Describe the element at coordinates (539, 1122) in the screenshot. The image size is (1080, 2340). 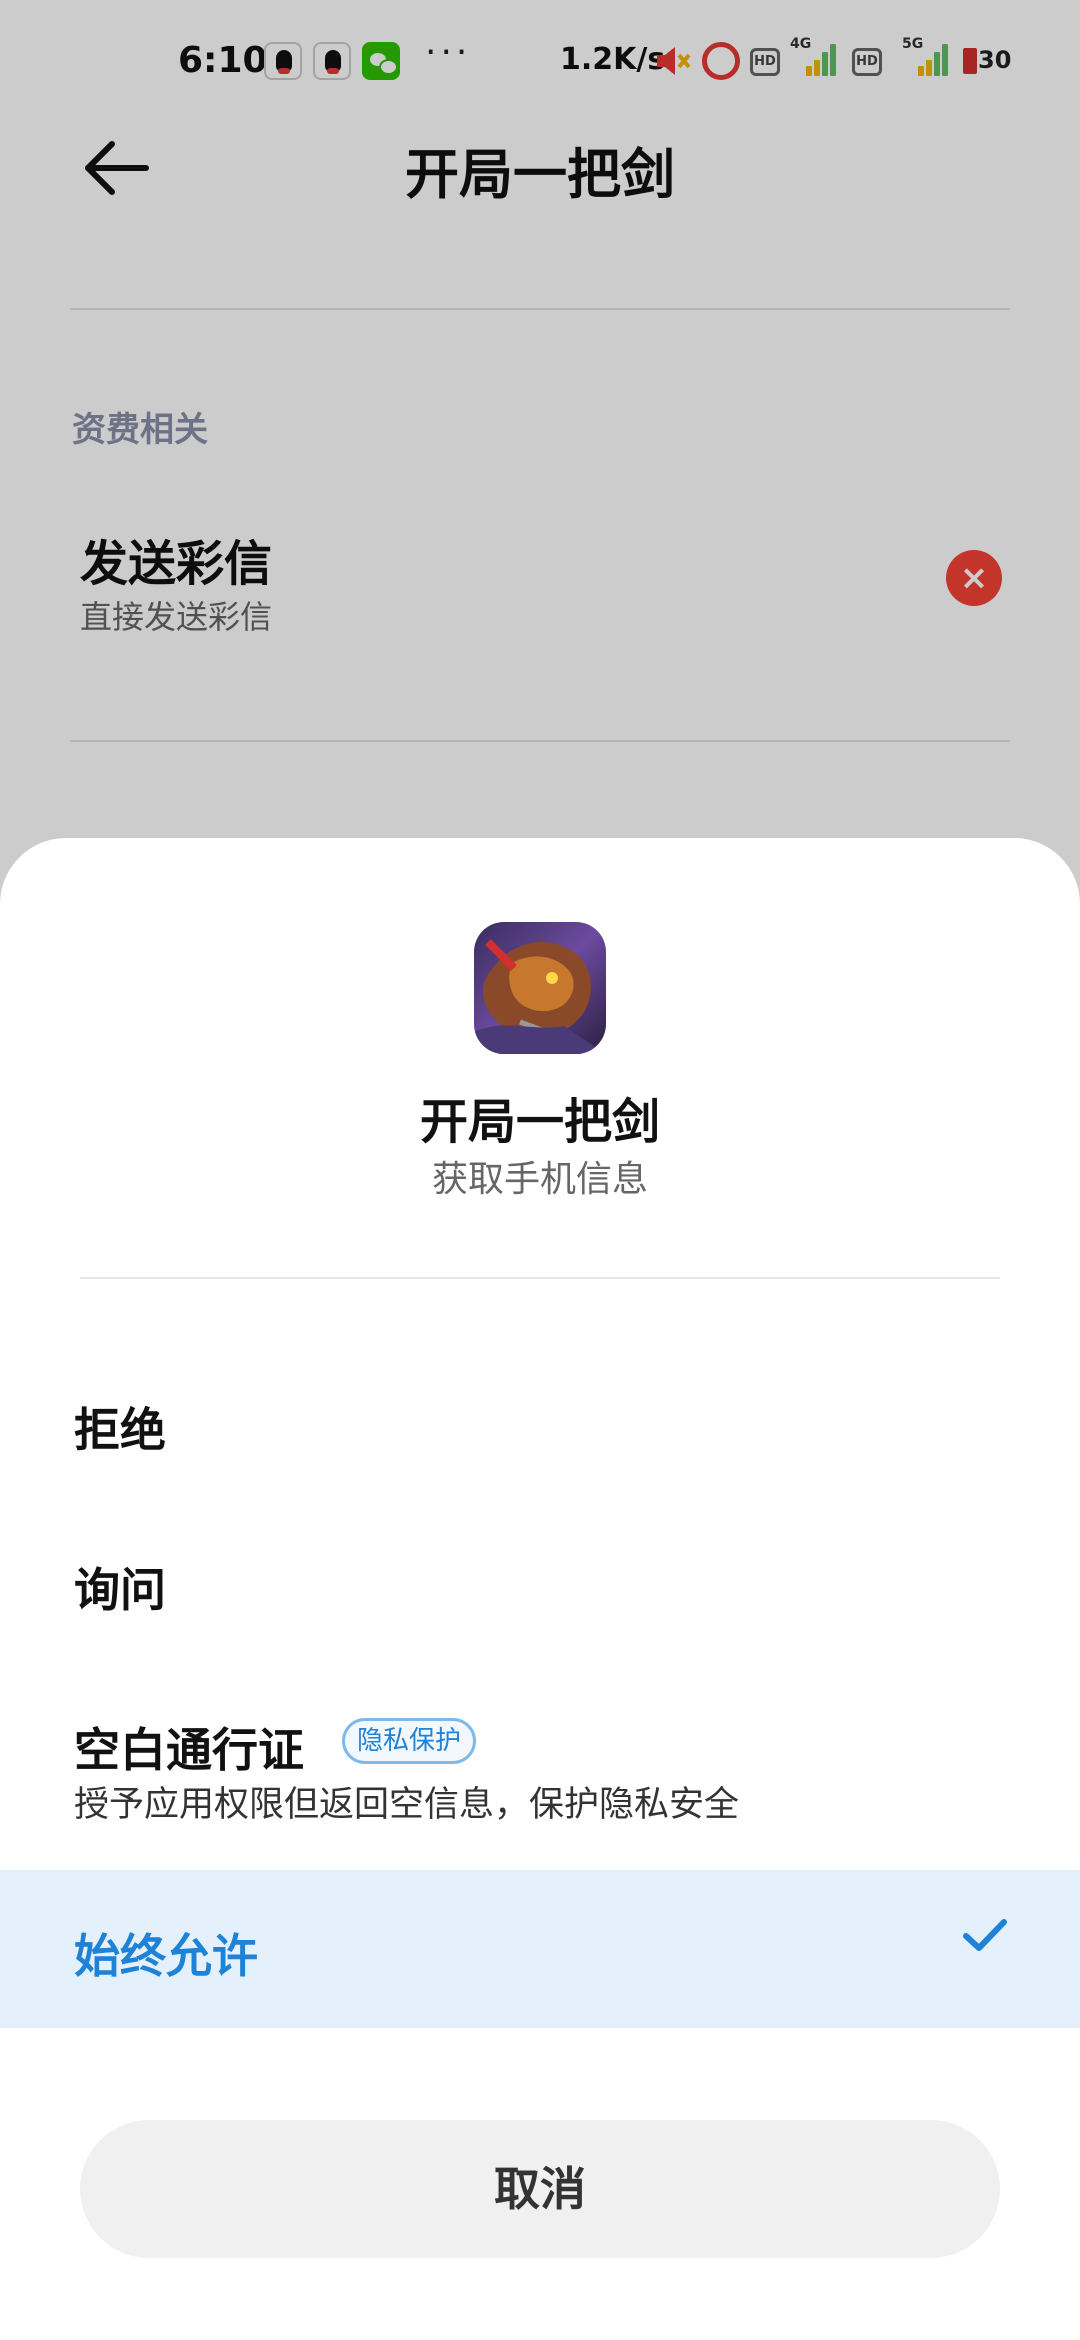
I see `sheet-app-name: 开局一把剑` at that location.